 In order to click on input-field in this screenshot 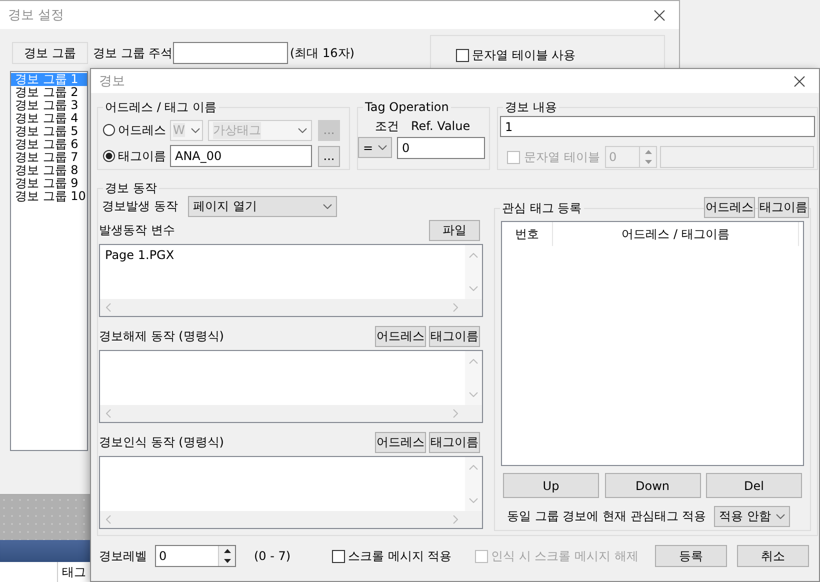, I will do `click(230, 53)`.